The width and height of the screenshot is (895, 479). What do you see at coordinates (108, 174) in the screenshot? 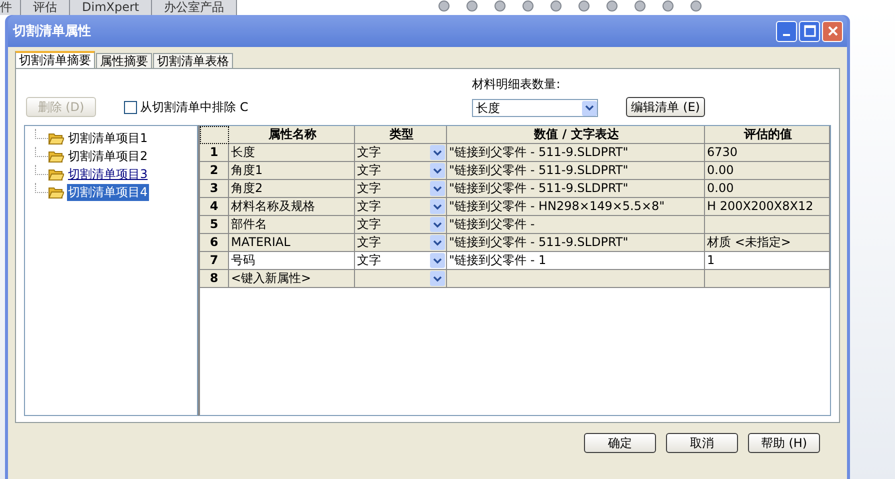
I see `tree-item: 切割清单项目3` at bounding box center [108, 174].